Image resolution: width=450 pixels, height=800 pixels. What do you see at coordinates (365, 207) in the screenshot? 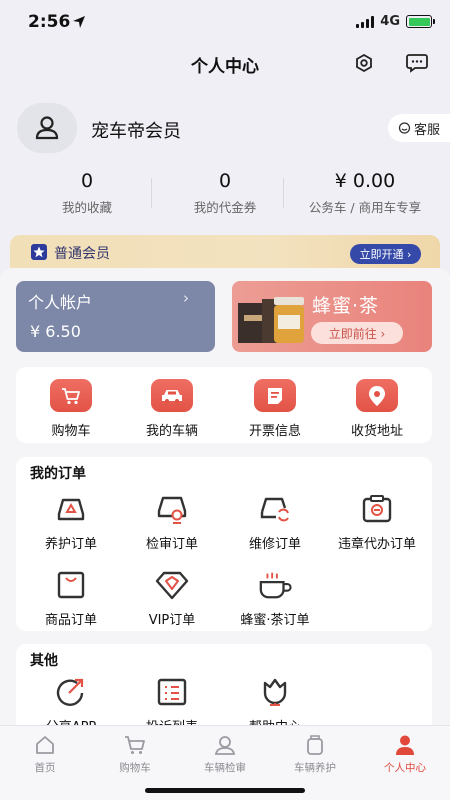
I see `business-balance-label: 公务车 / 商用车专享` at bounding box center [365, 207].